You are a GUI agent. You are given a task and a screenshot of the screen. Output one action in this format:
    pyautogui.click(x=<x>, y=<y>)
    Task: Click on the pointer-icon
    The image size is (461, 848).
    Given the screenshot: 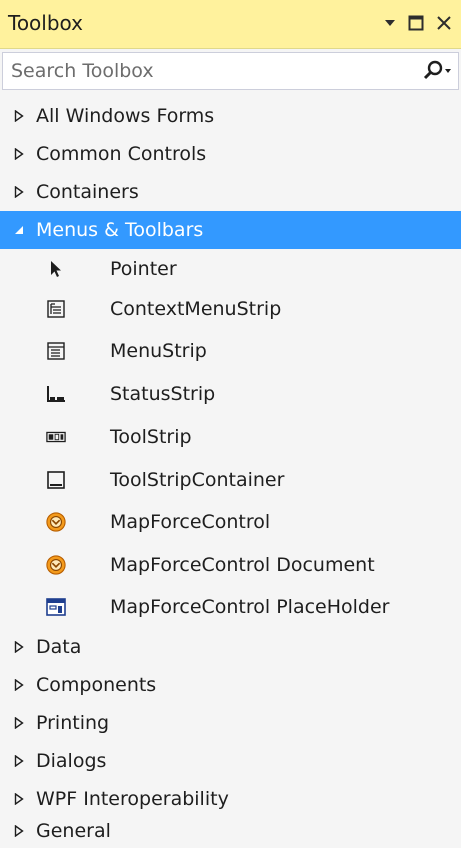 What is the action you would take?
    pyautogui.click(x=56, y=269)
    